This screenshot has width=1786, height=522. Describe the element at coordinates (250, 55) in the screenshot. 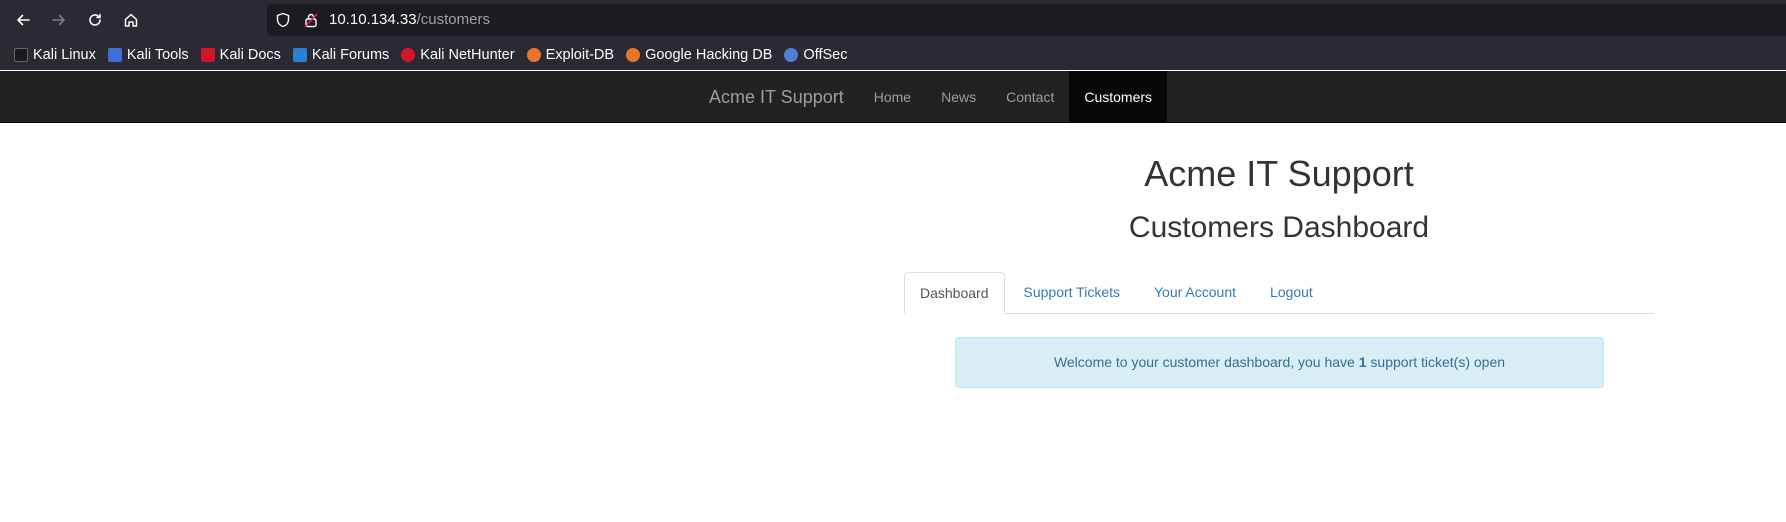

I see `bookmark-label: Kali Docs` at that location.